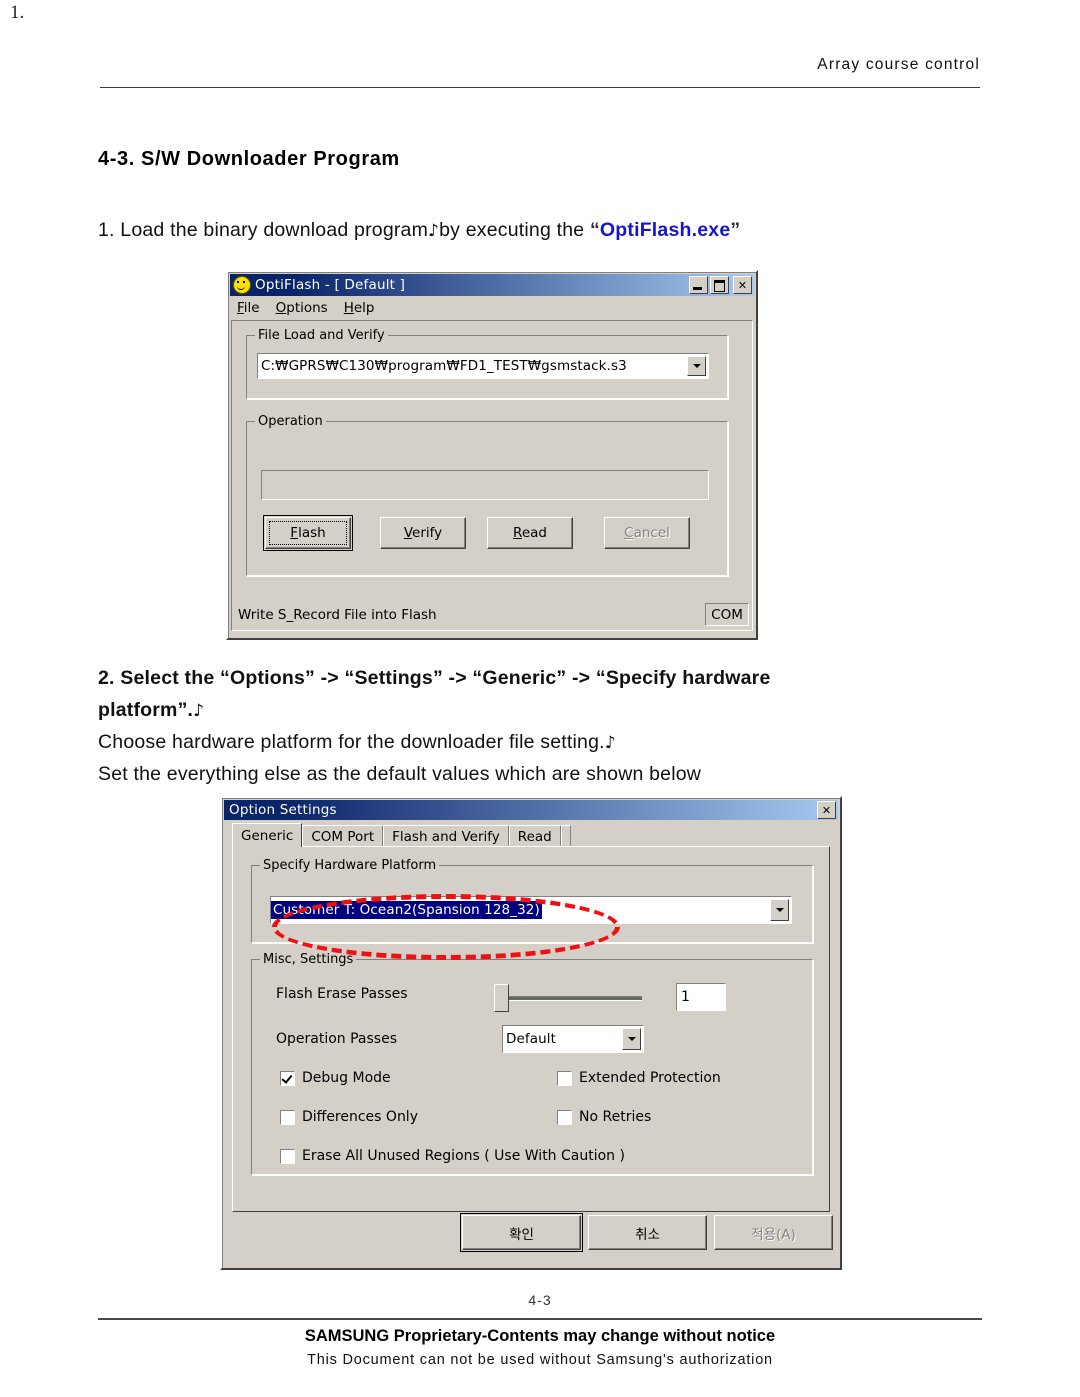 The width and height of the screenshot is (1080, 1397). I want to click on operation-group: Operation Flash Verify Read Cancel, so click(487, 495).